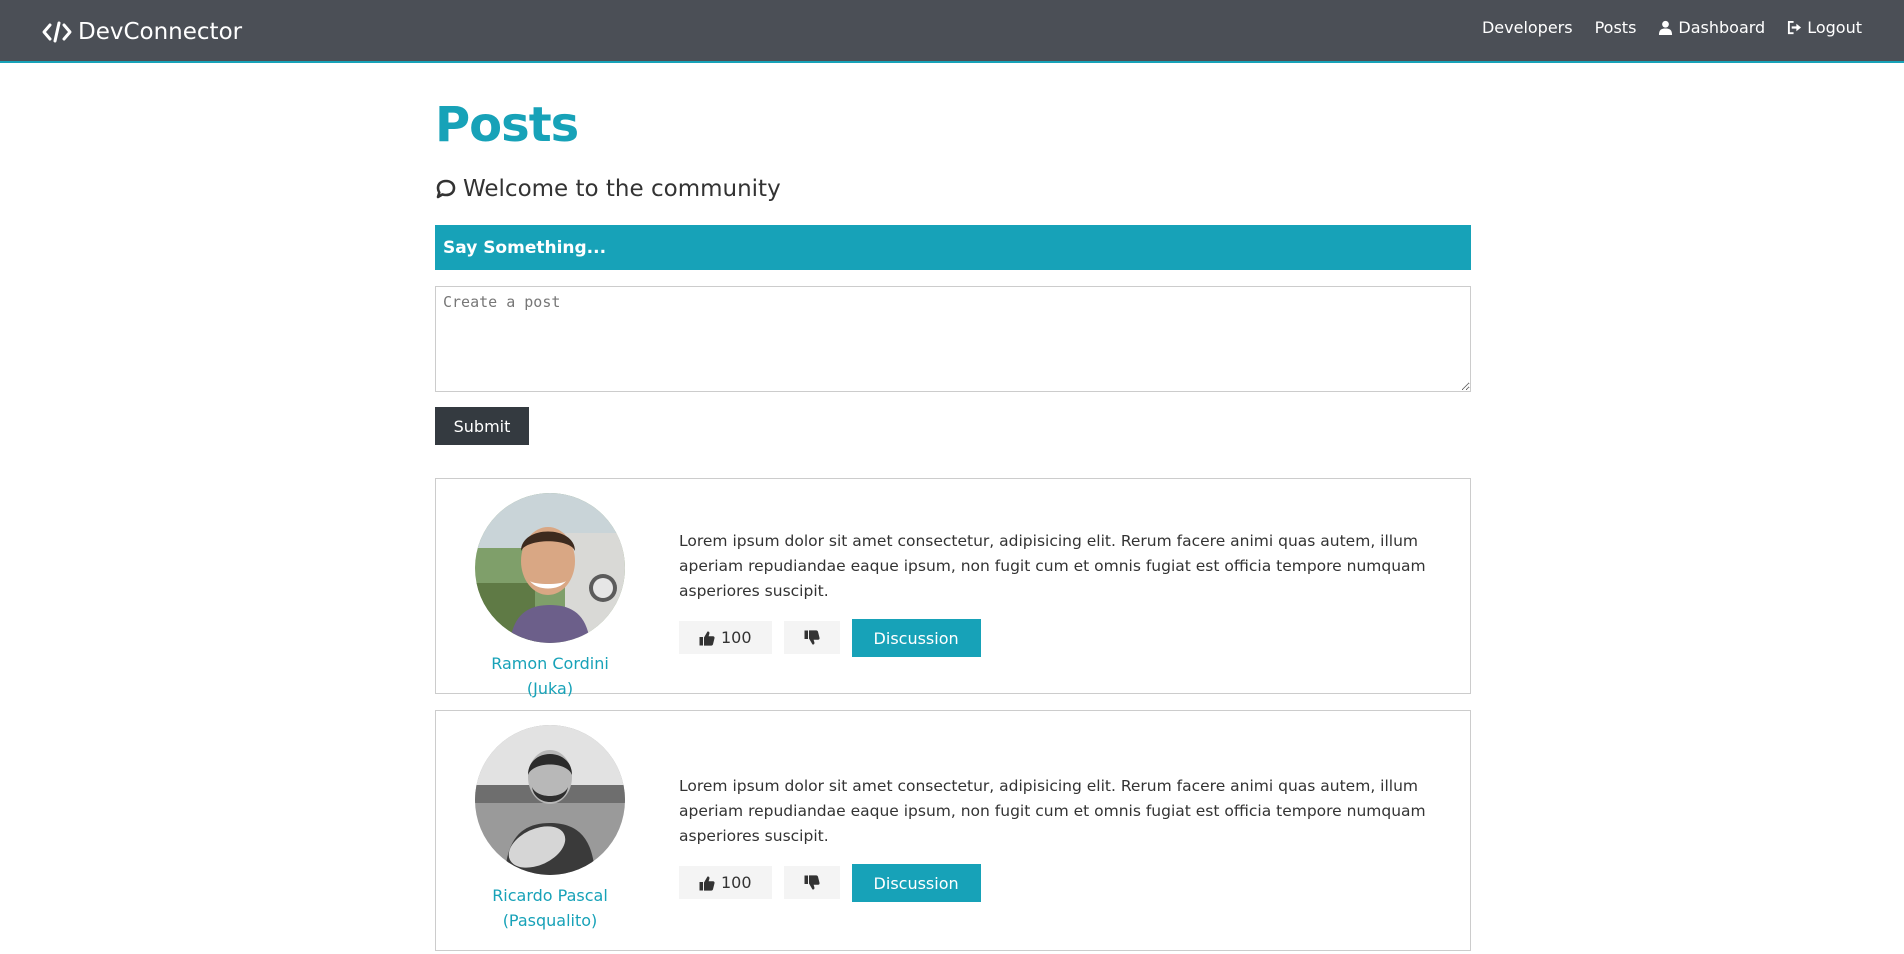  I want to click on code-icon, so click(57, 32).